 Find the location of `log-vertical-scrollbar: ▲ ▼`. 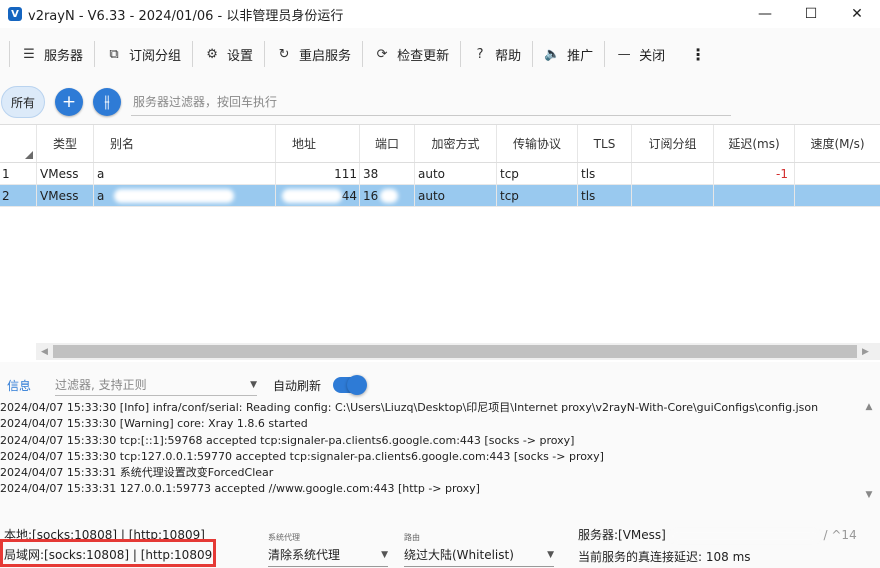

log-vertical-scrollbar: ▲ ▼ is located at coordinates (869, 459).